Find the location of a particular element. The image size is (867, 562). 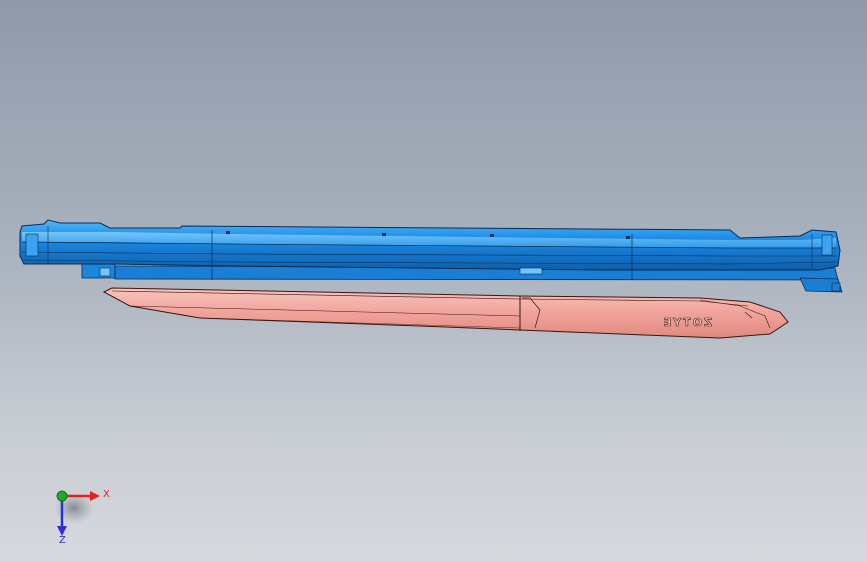

y-axis-icon is located at coordinates (62, 496).